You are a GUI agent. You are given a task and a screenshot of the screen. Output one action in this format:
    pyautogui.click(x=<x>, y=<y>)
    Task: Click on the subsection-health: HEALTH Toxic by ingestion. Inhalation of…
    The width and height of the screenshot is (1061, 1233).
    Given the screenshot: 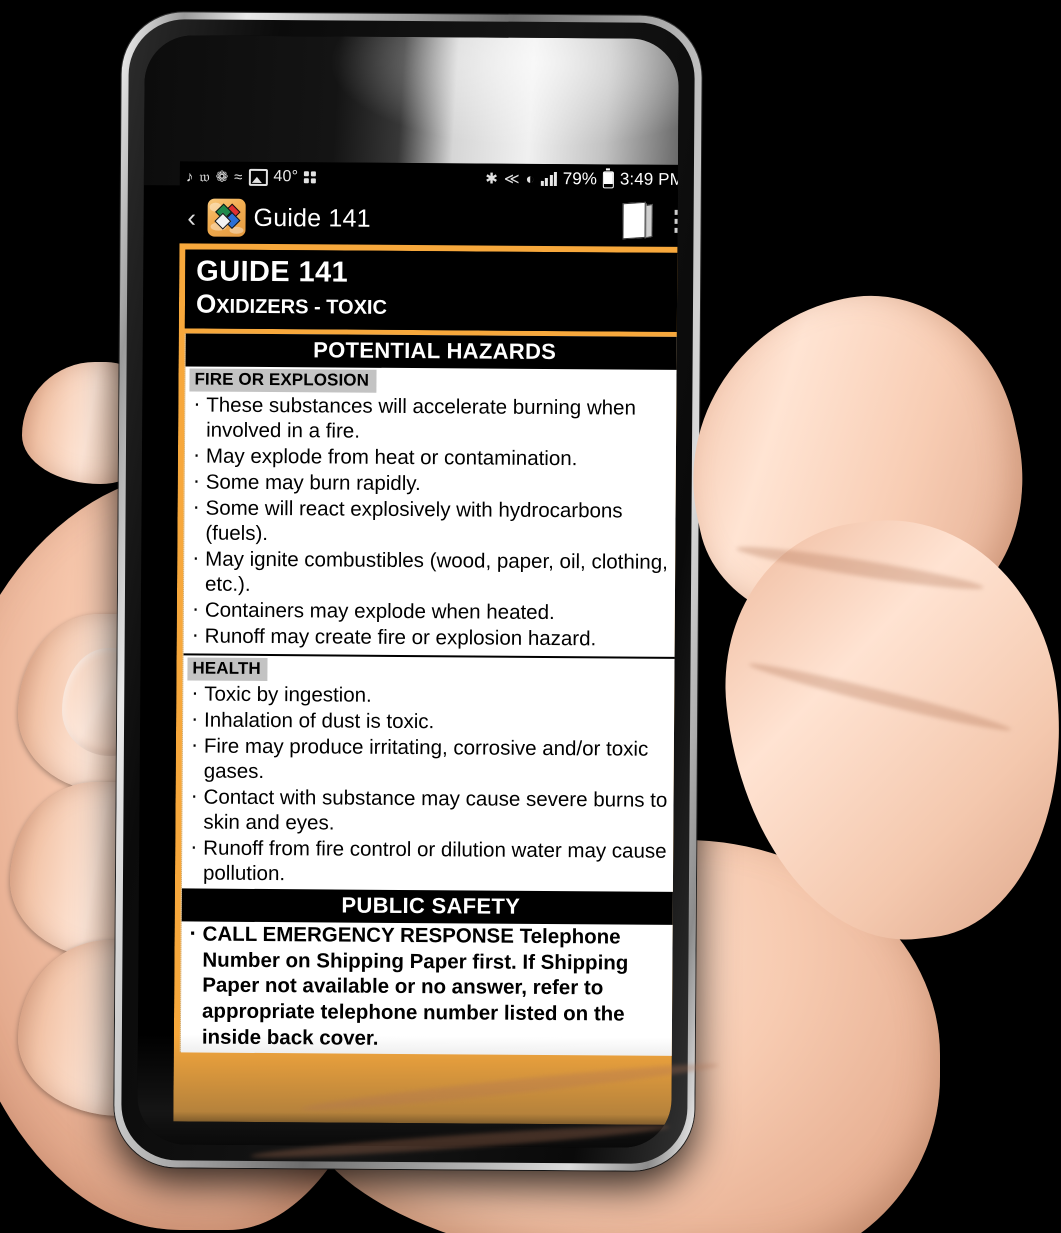 What is the action you would take?
    pyautogui.click(x=430, y=774)
    